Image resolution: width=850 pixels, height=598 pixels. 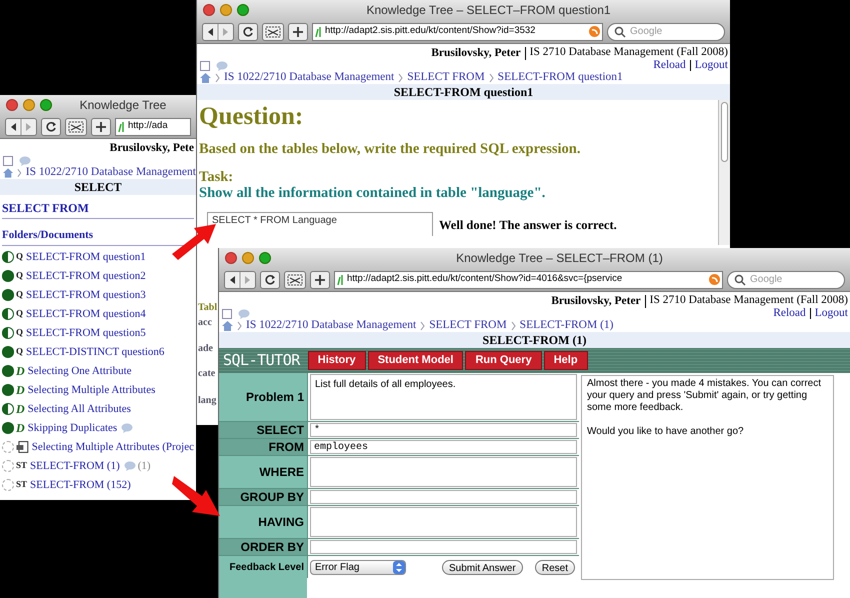 I want to click on window-title: Knowledge Tree, so click(x=123, y=105).